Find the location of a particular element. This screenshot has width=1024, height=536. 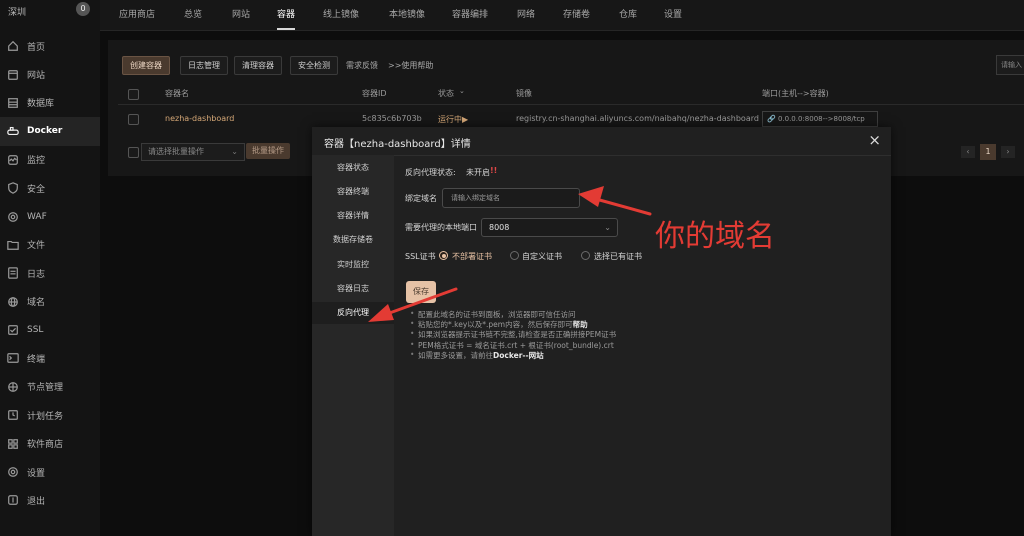

docker-icon is located at coordinates (13, 131).